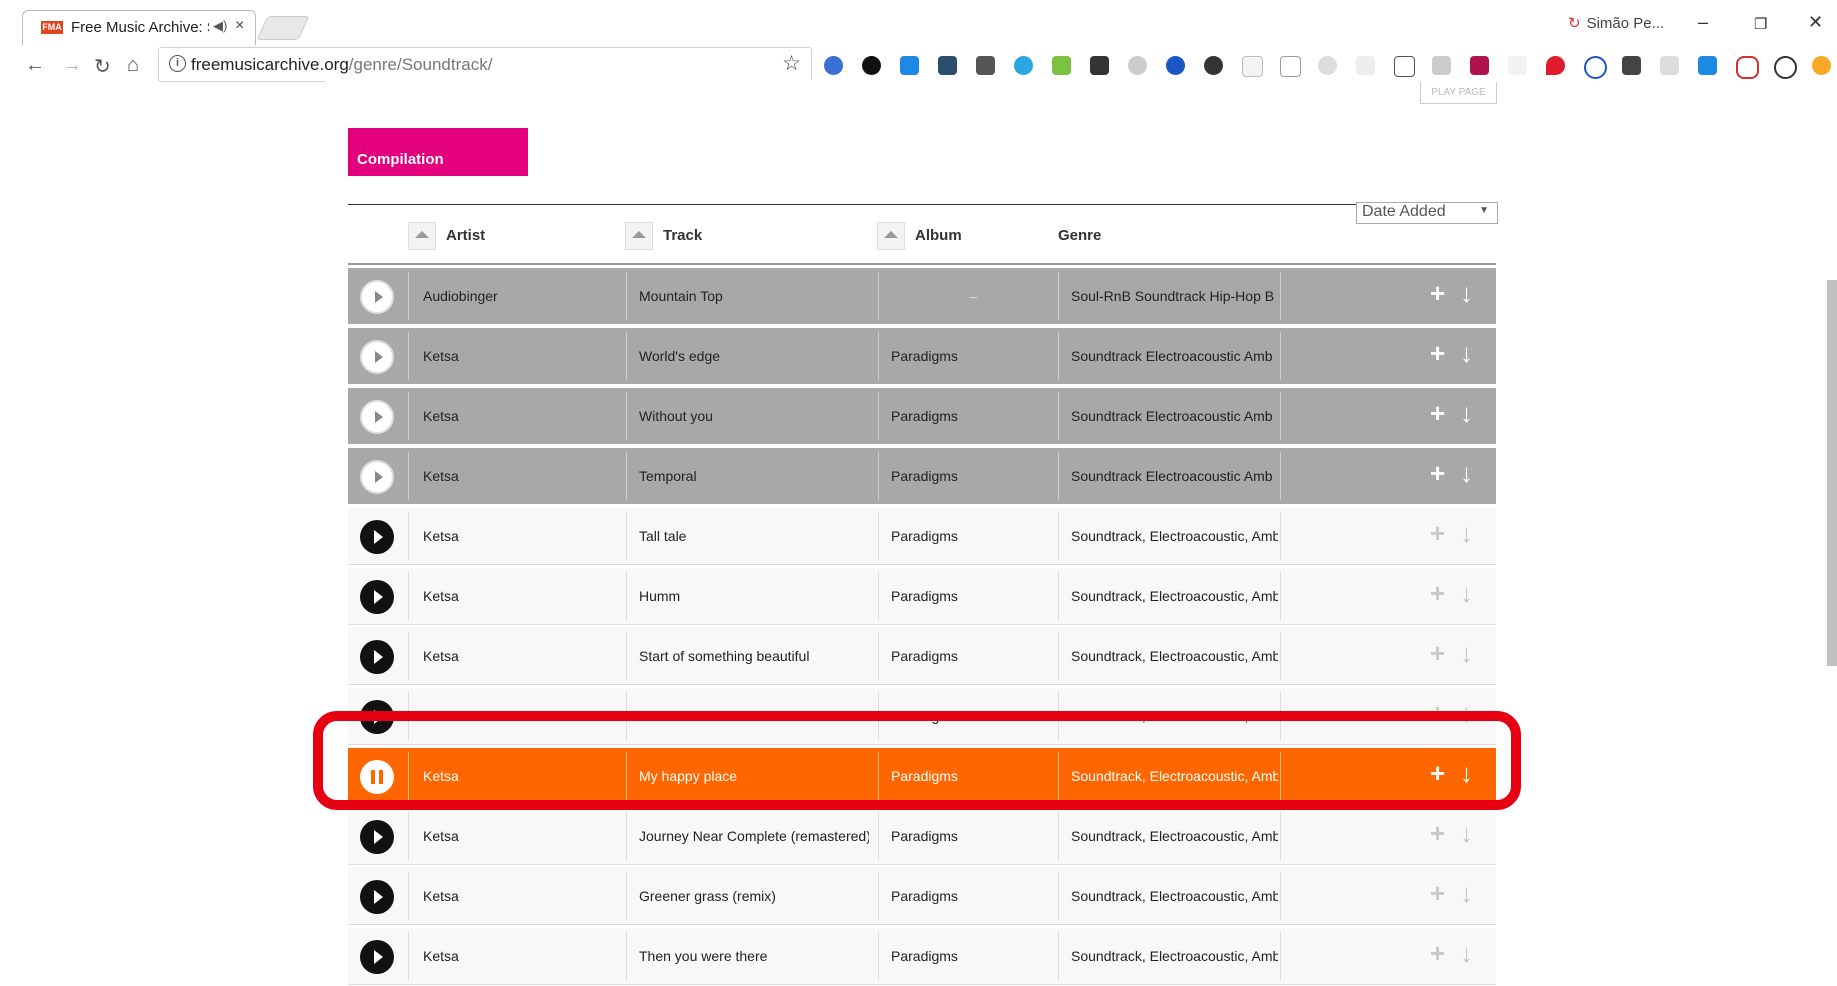 Image resolution: width=1837 pixels, height=986 pixels. What do you see at coordinates (754, 296) in the screenshot?
I see `track-title-link: Mountain Top` at bounding box center [754, 296].